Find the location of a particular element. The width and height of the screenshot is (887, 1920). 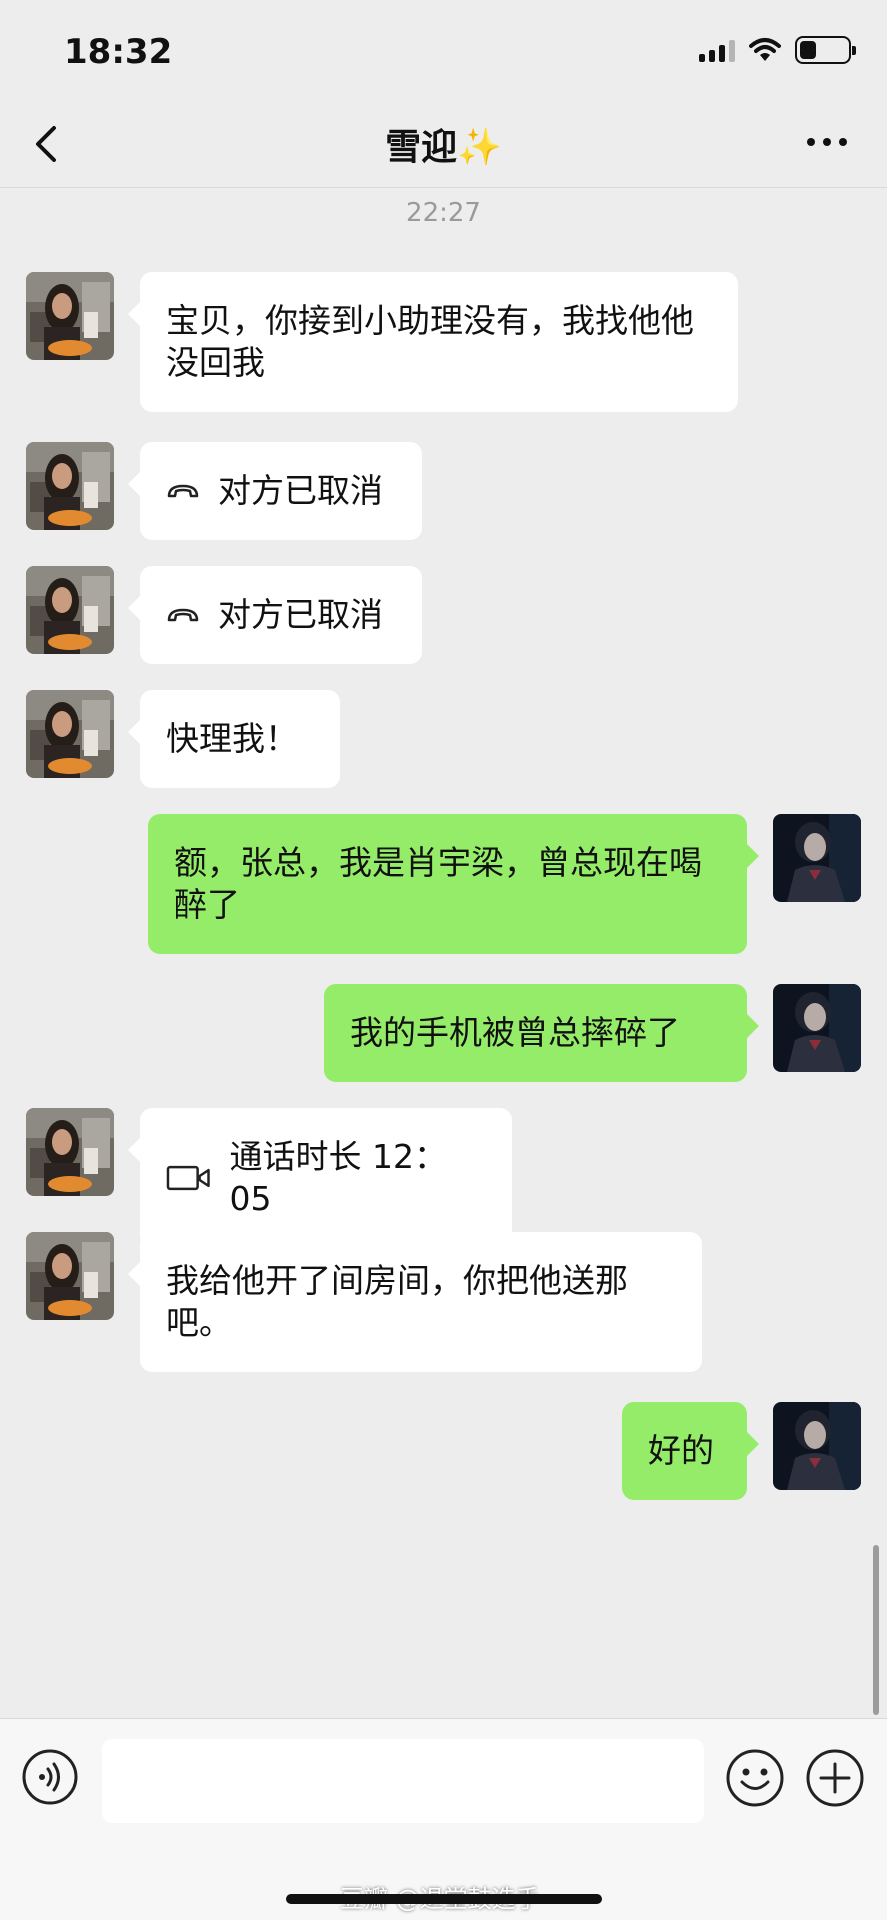

message-bubble: 我的手机被曾总摔碎了 is located at coordinates (541, 1033).